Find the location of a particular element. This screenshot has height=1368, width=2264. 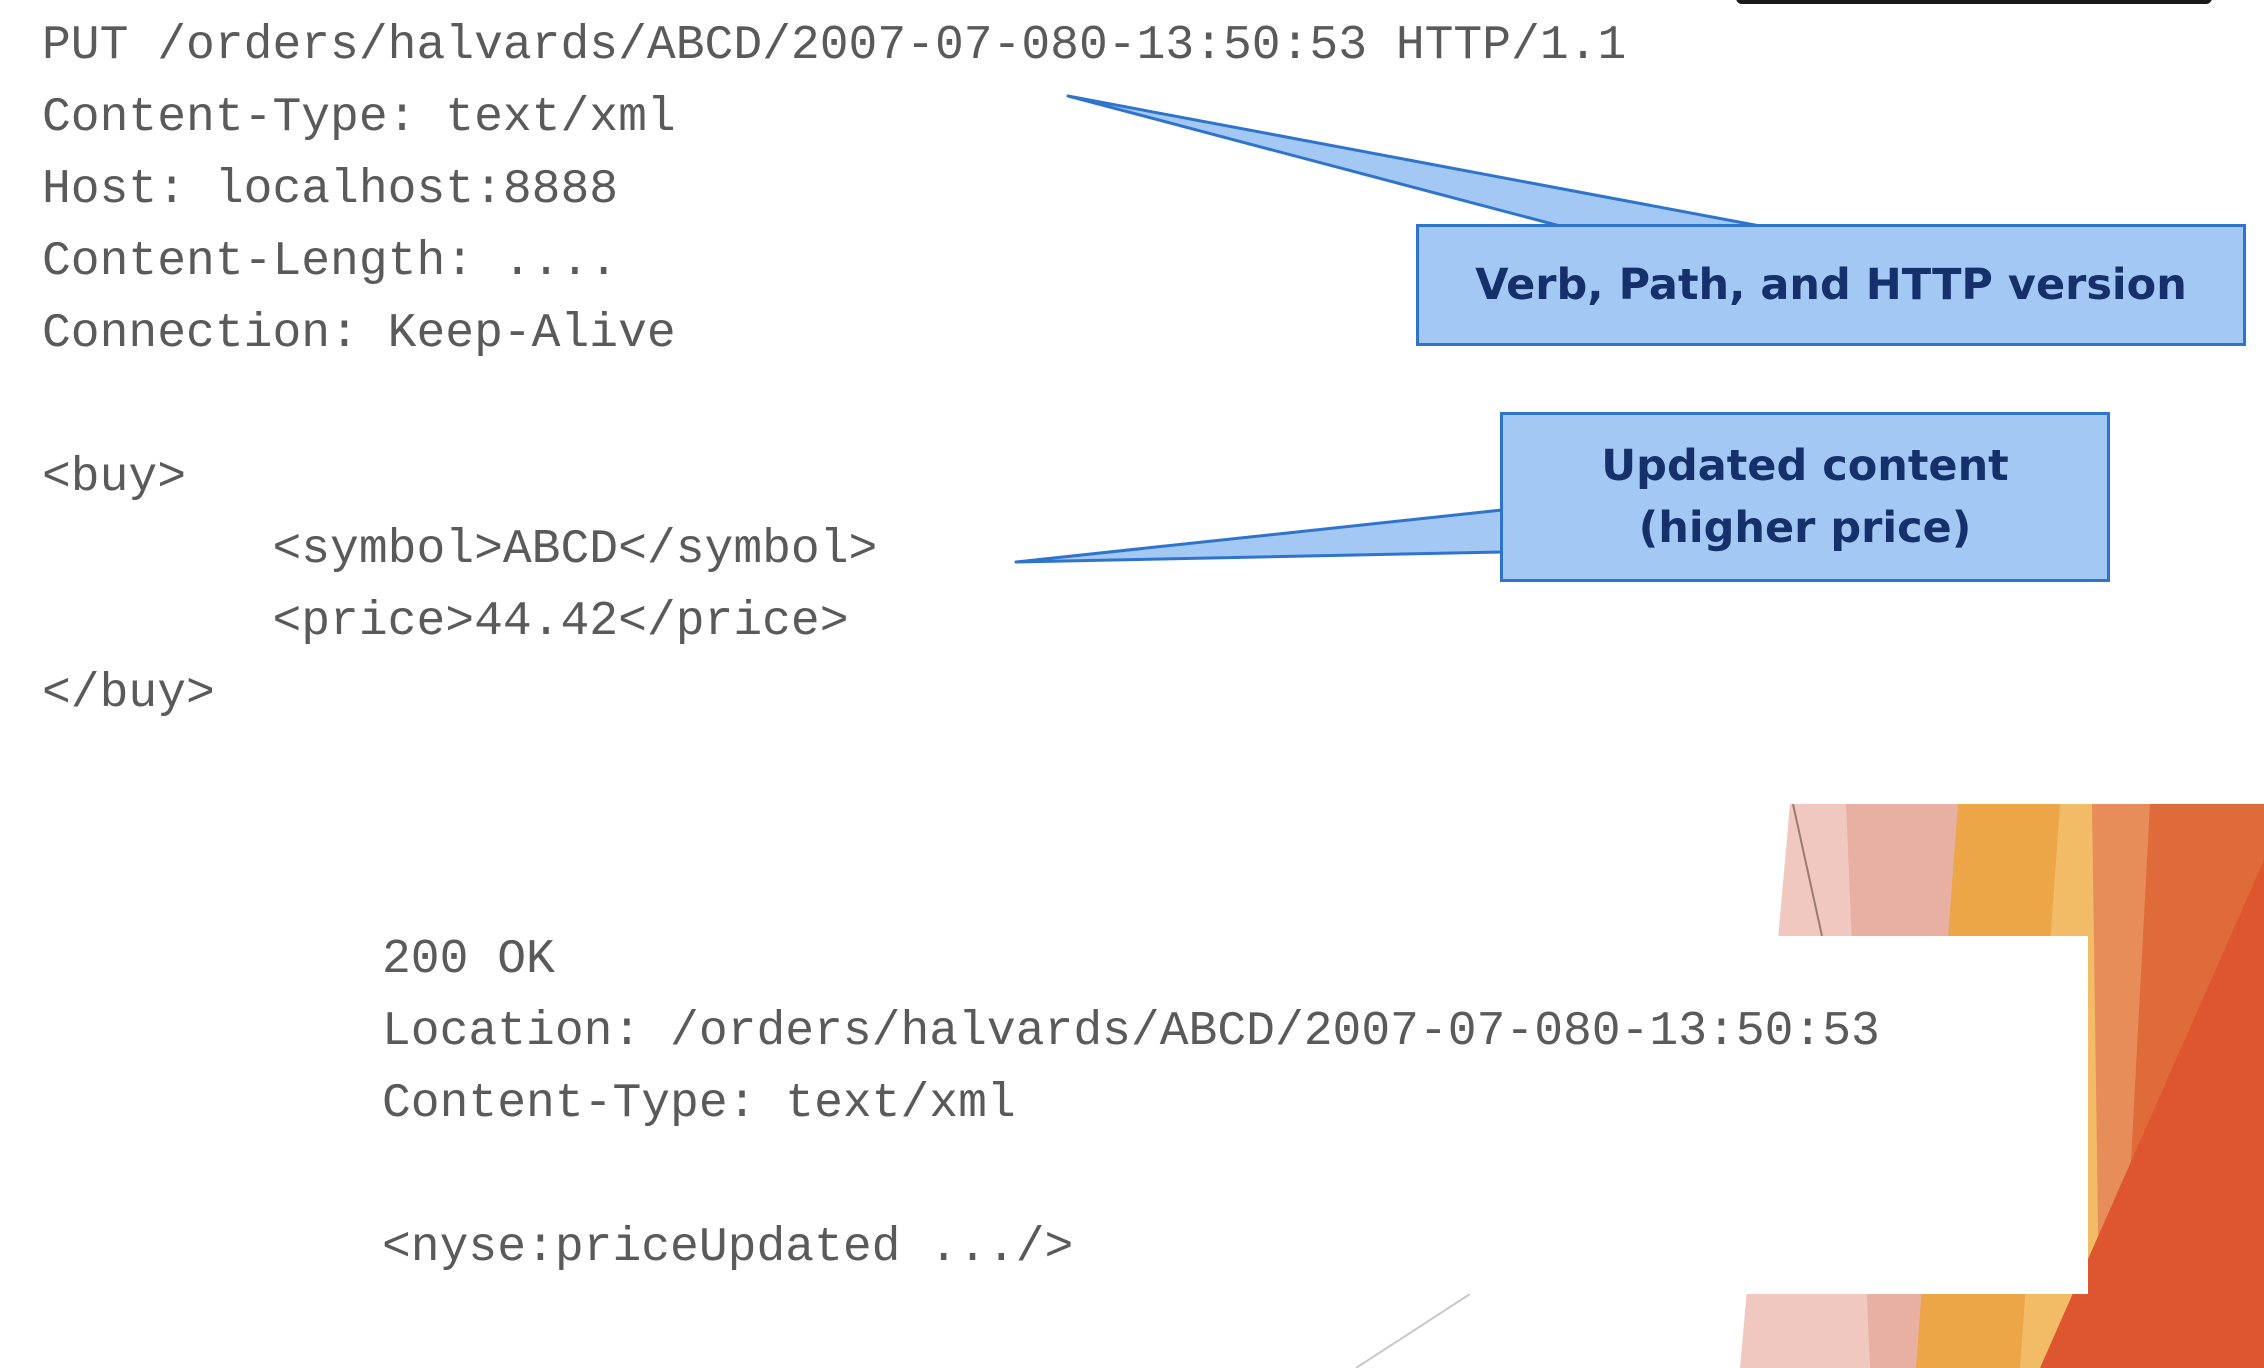

verb-callout-text: Verb, Path, and HTTP version is located at coordinates (1831, 285).